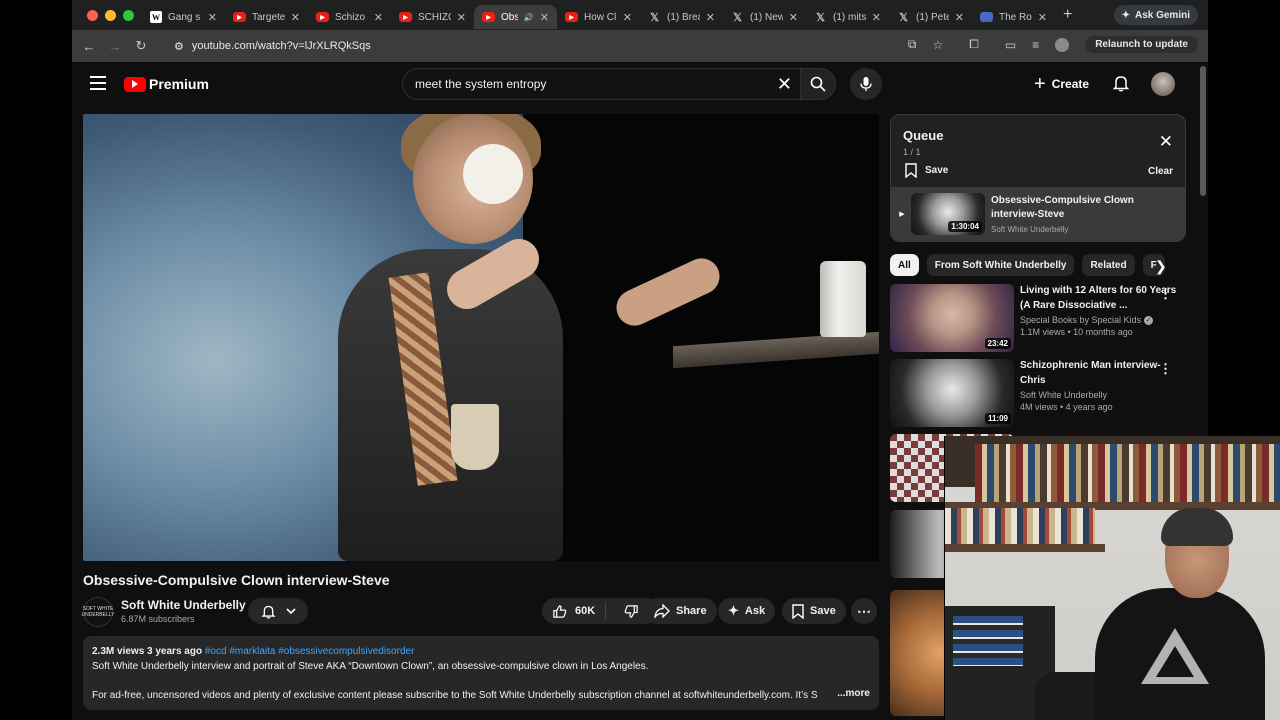  Describe the element at coordinates (930, 17) in the screenshot. I see `browser-tab: 𝕏 (1) Pete ✕` at that location.